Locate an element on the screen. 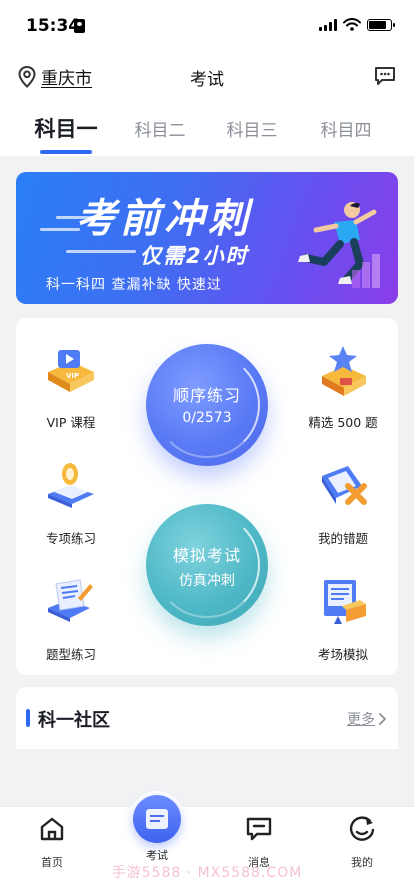 This screenshot has height=896, width=414. status-time: 15:34 is located at coordinates (53, 26).